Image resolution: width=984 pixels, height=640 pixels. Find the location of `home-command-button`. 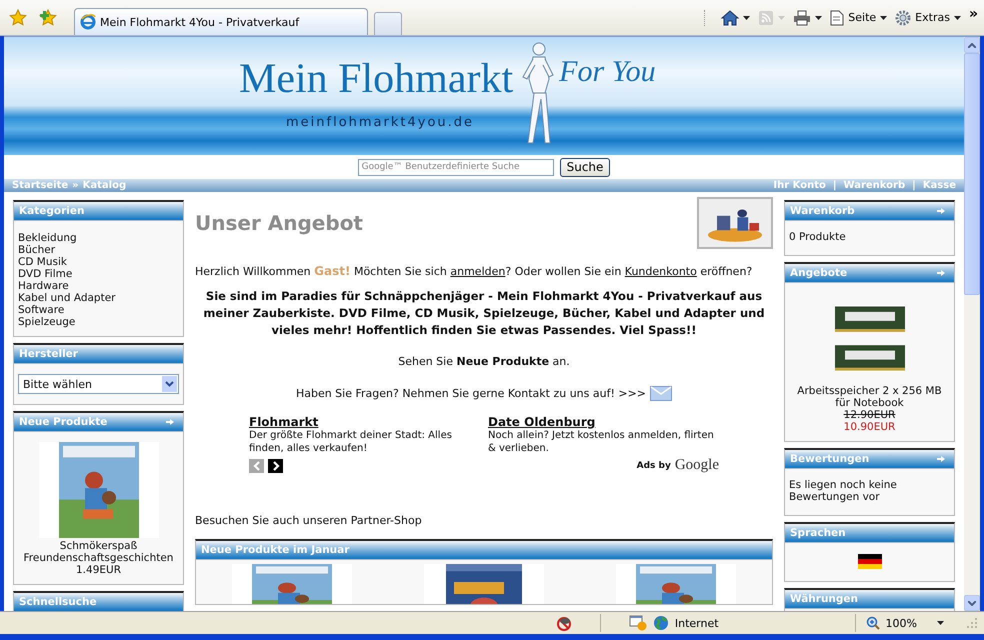

home-command-button is located at coordinates (735, 18).